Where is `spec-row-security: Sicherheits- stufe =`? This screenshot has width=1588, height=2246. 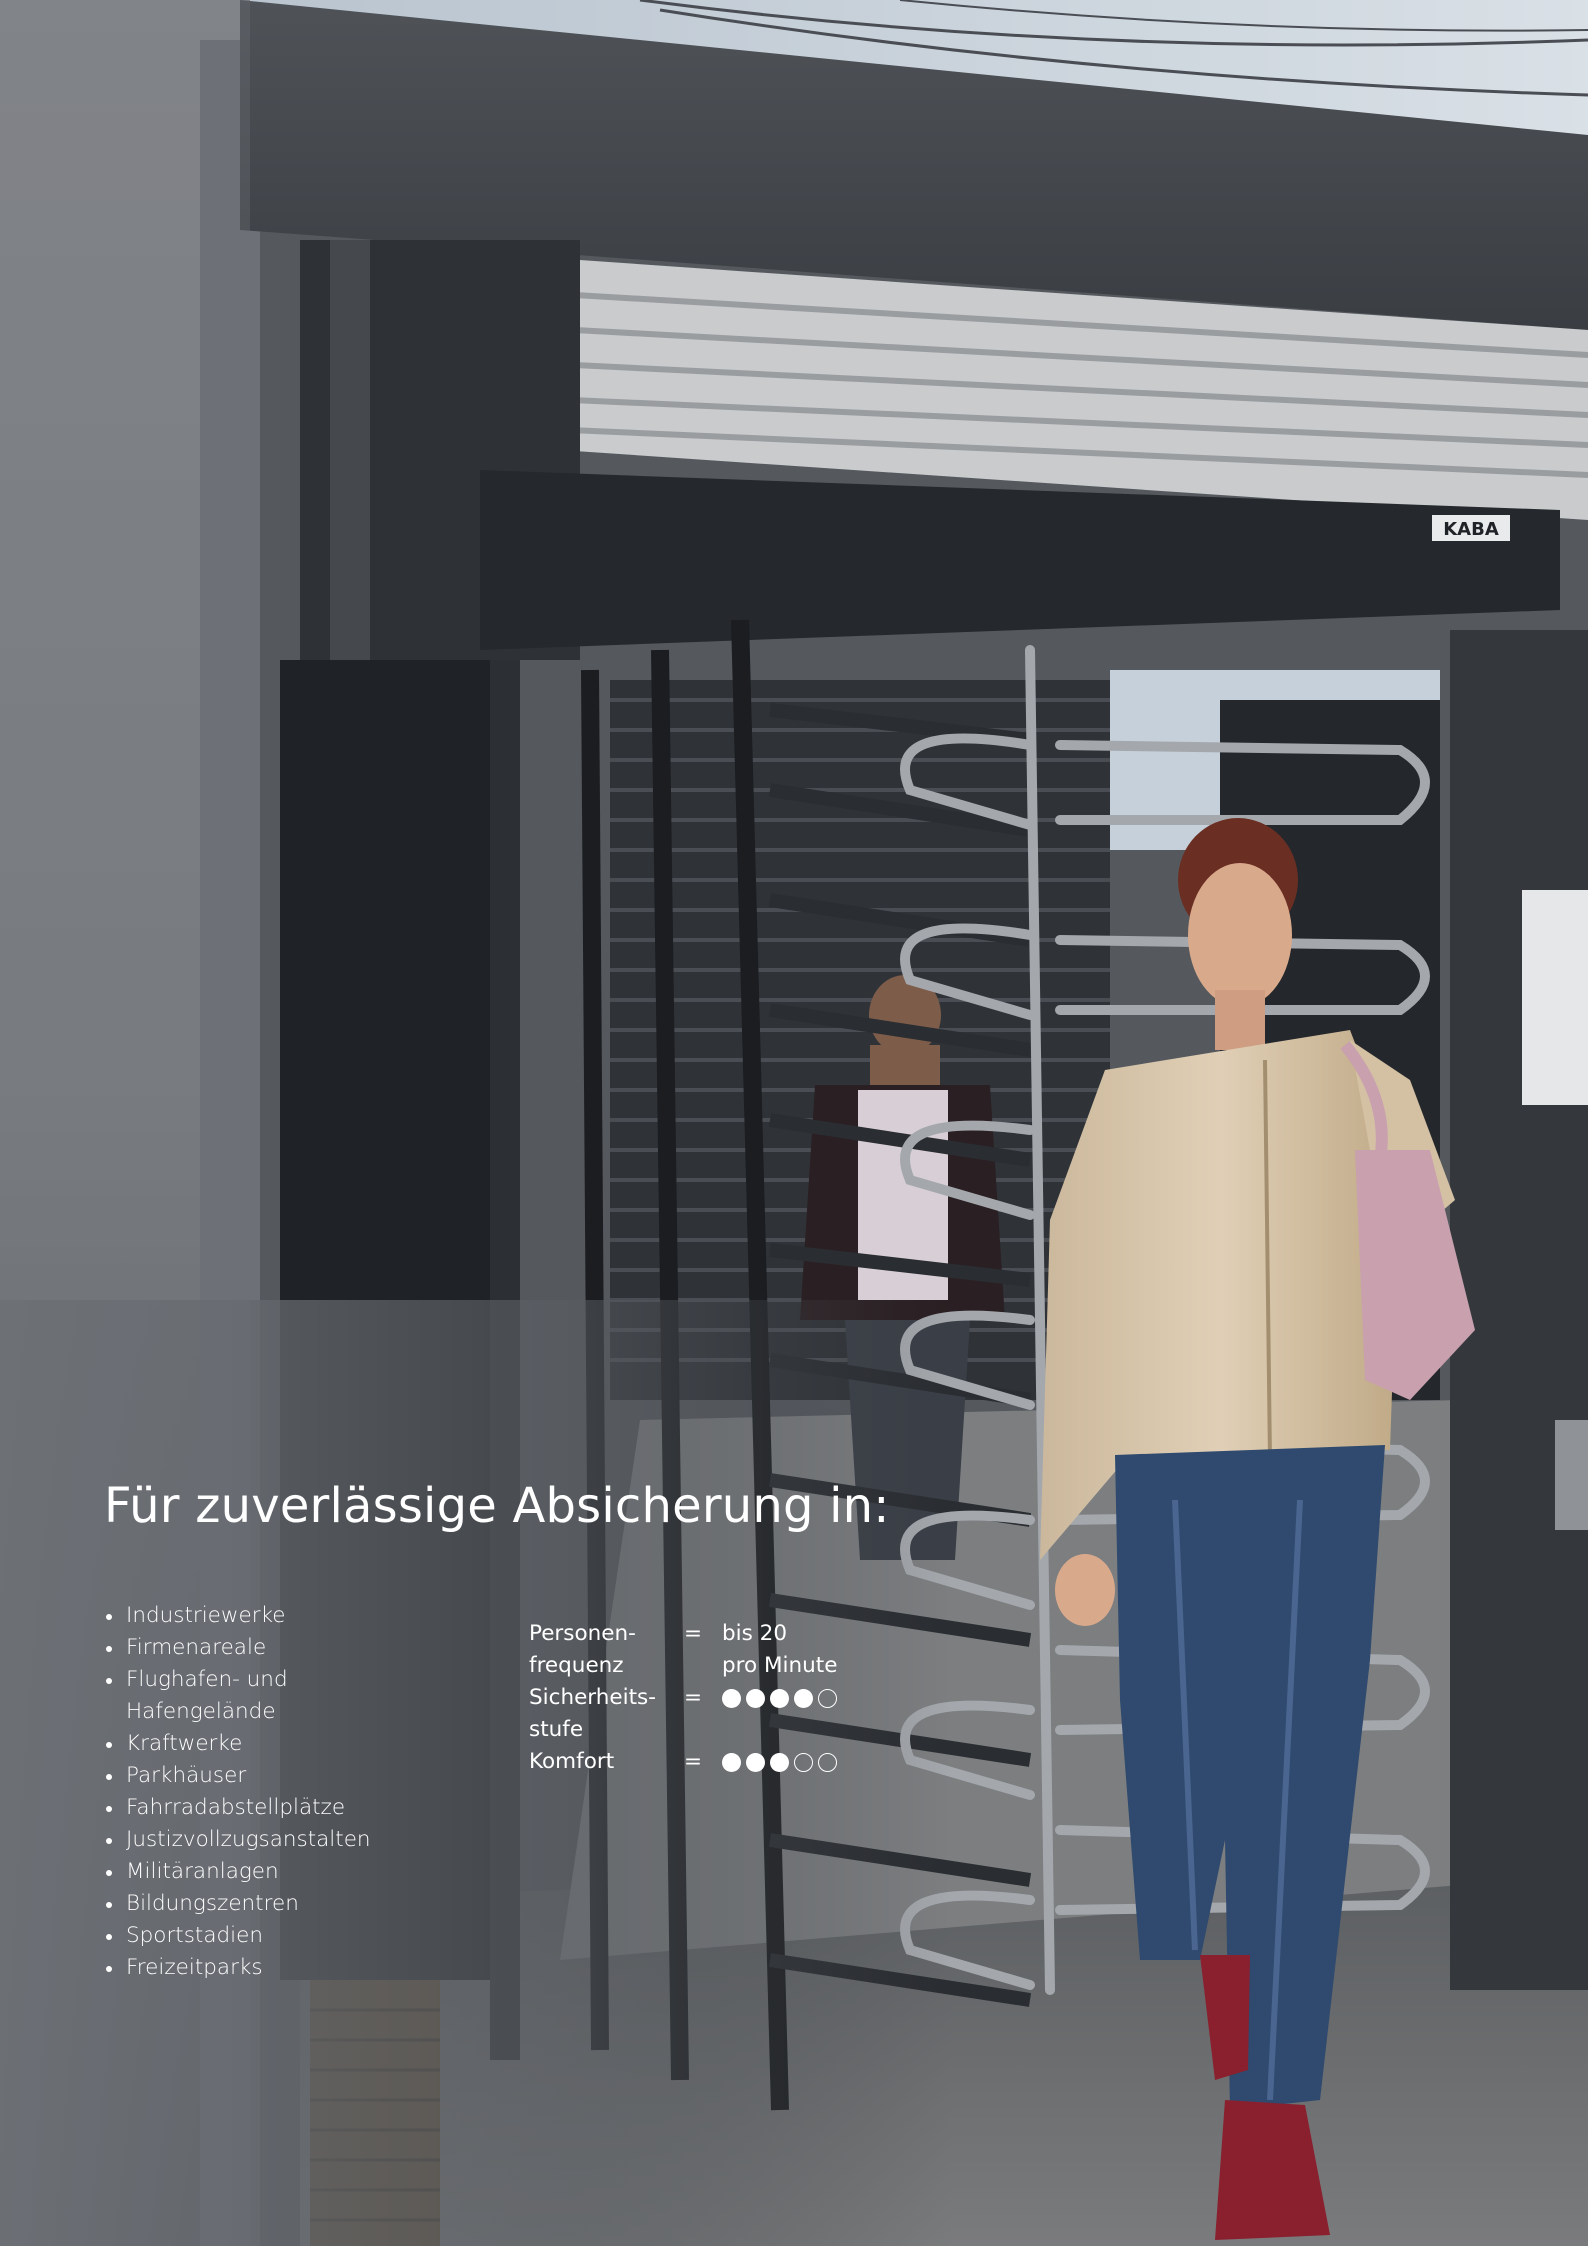 spec-row-security: Sicherheits- stufe = is located at coordinates (683, 1714).